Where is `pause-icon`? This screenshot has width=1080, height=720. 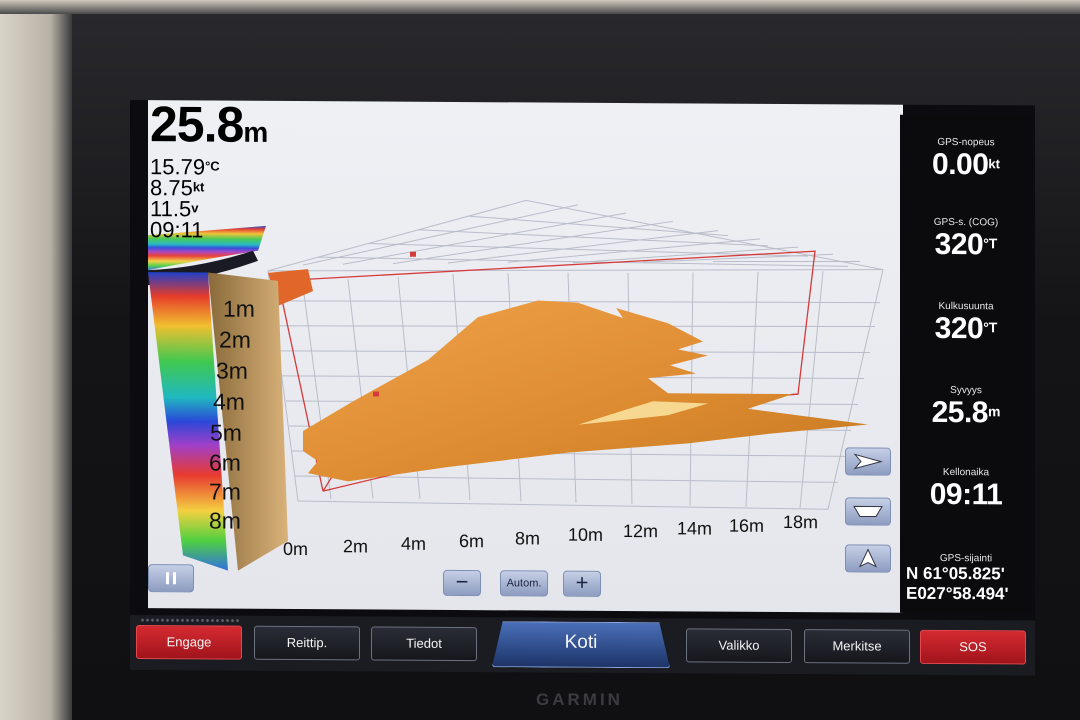 pause-icon is located at coordinates (171, 578).